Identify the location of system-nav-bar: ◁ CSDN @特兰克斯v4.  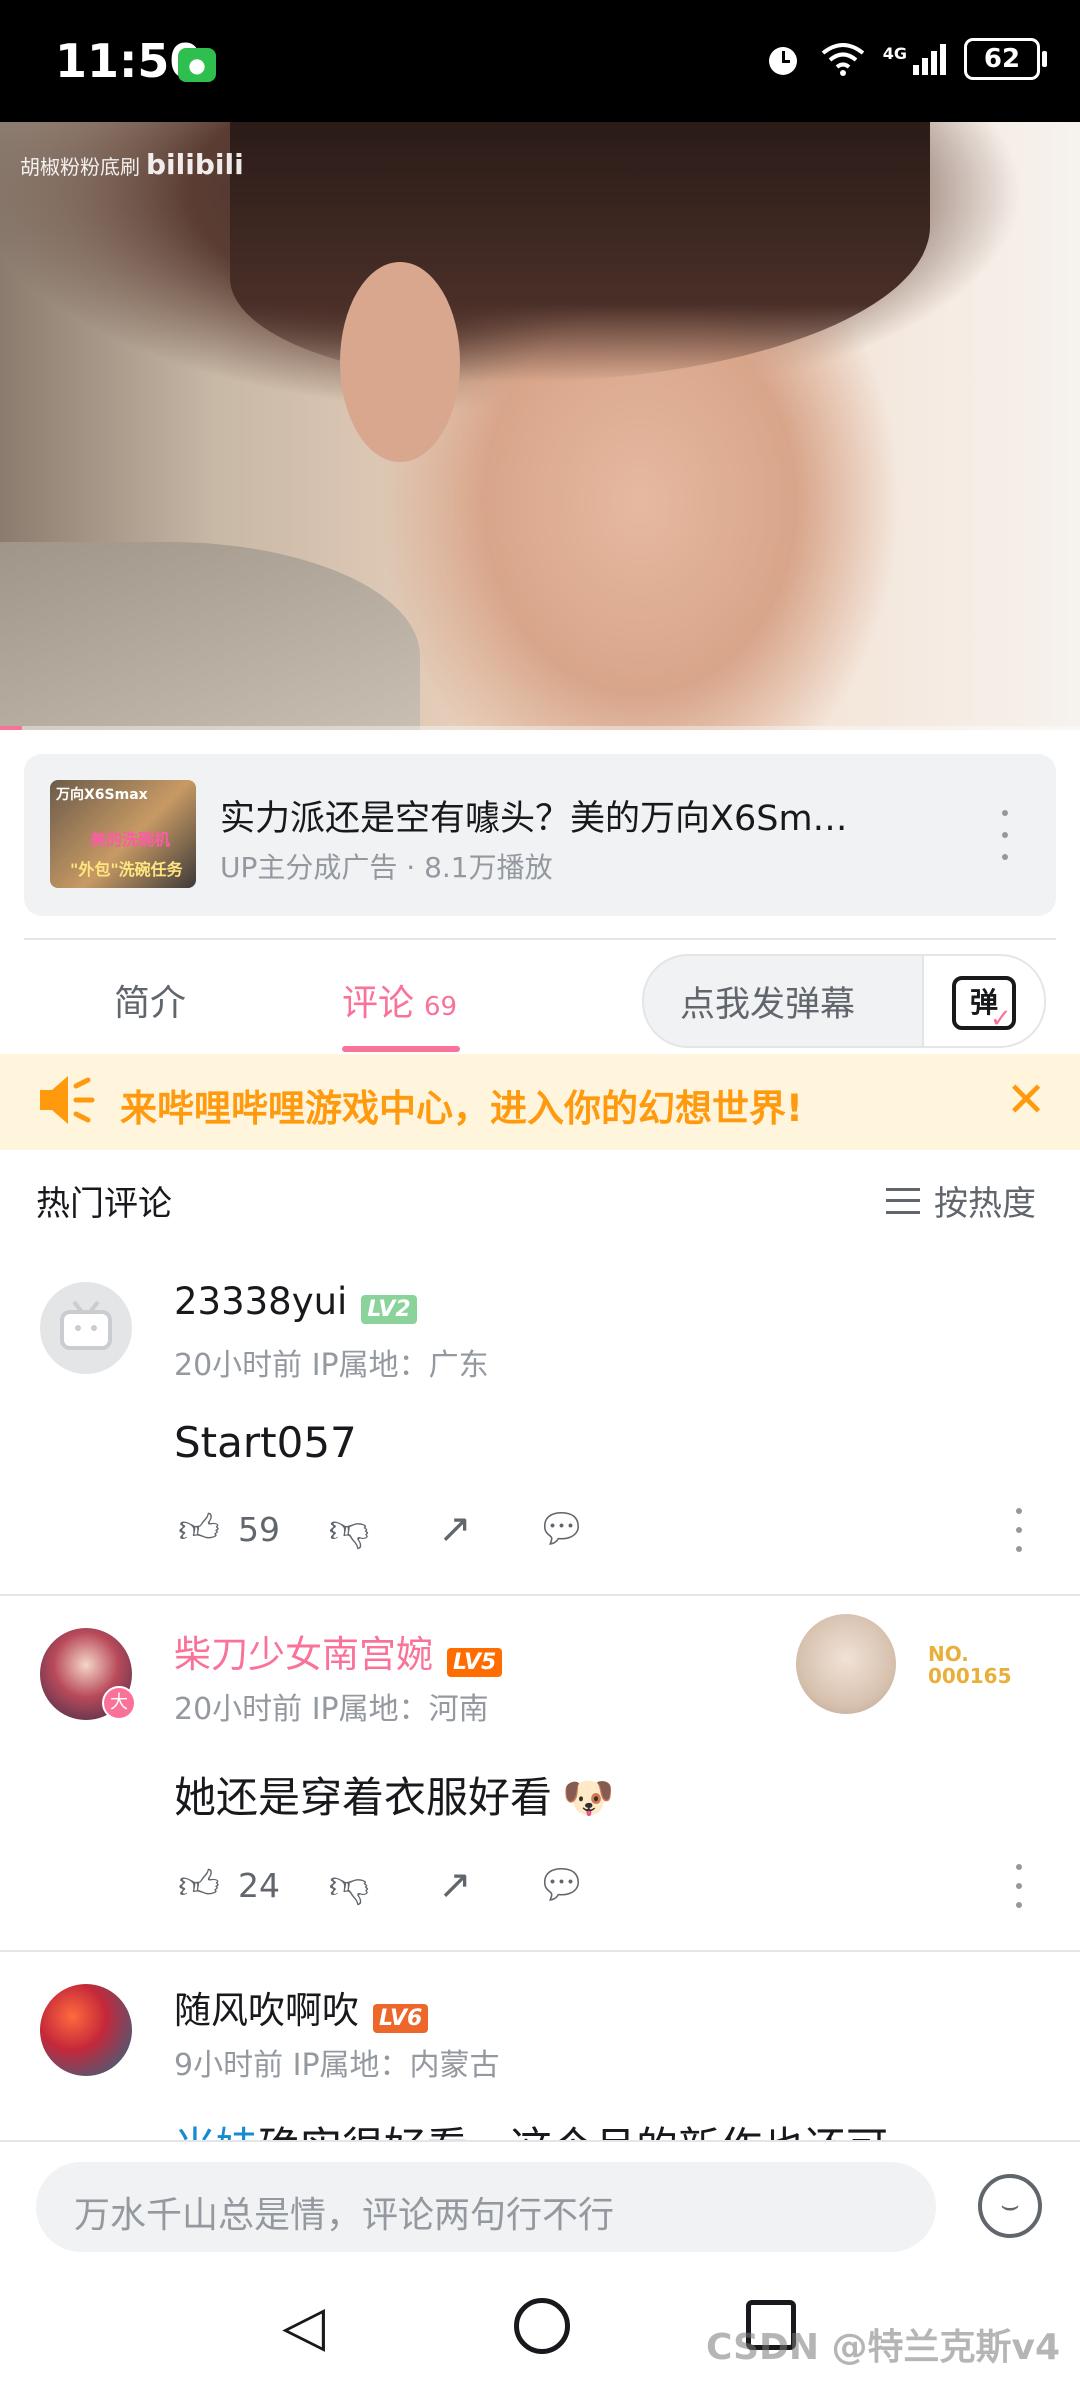
(540, 2326).